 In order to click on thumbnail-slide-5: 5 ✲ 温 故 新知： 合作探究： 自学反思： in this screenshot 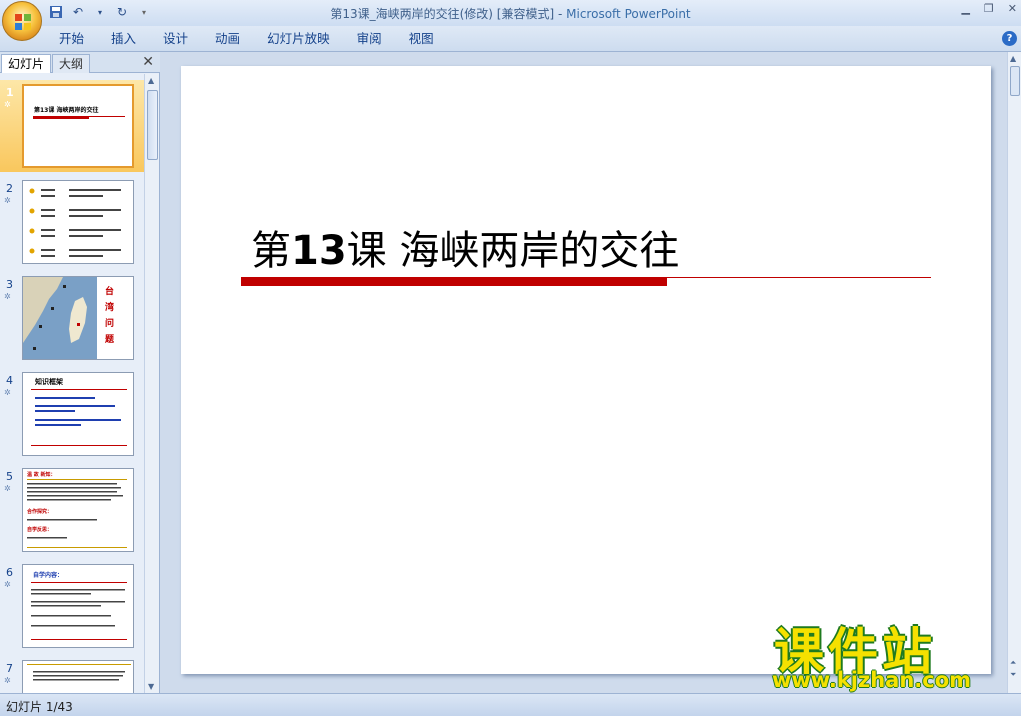, I will do `click(72, 510)`.